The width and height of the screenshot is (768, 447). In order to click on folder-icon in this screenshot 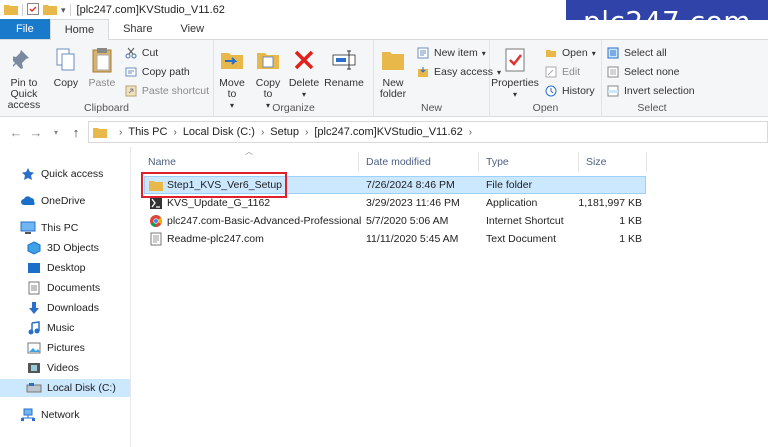, I will do `click(100, 132)`.